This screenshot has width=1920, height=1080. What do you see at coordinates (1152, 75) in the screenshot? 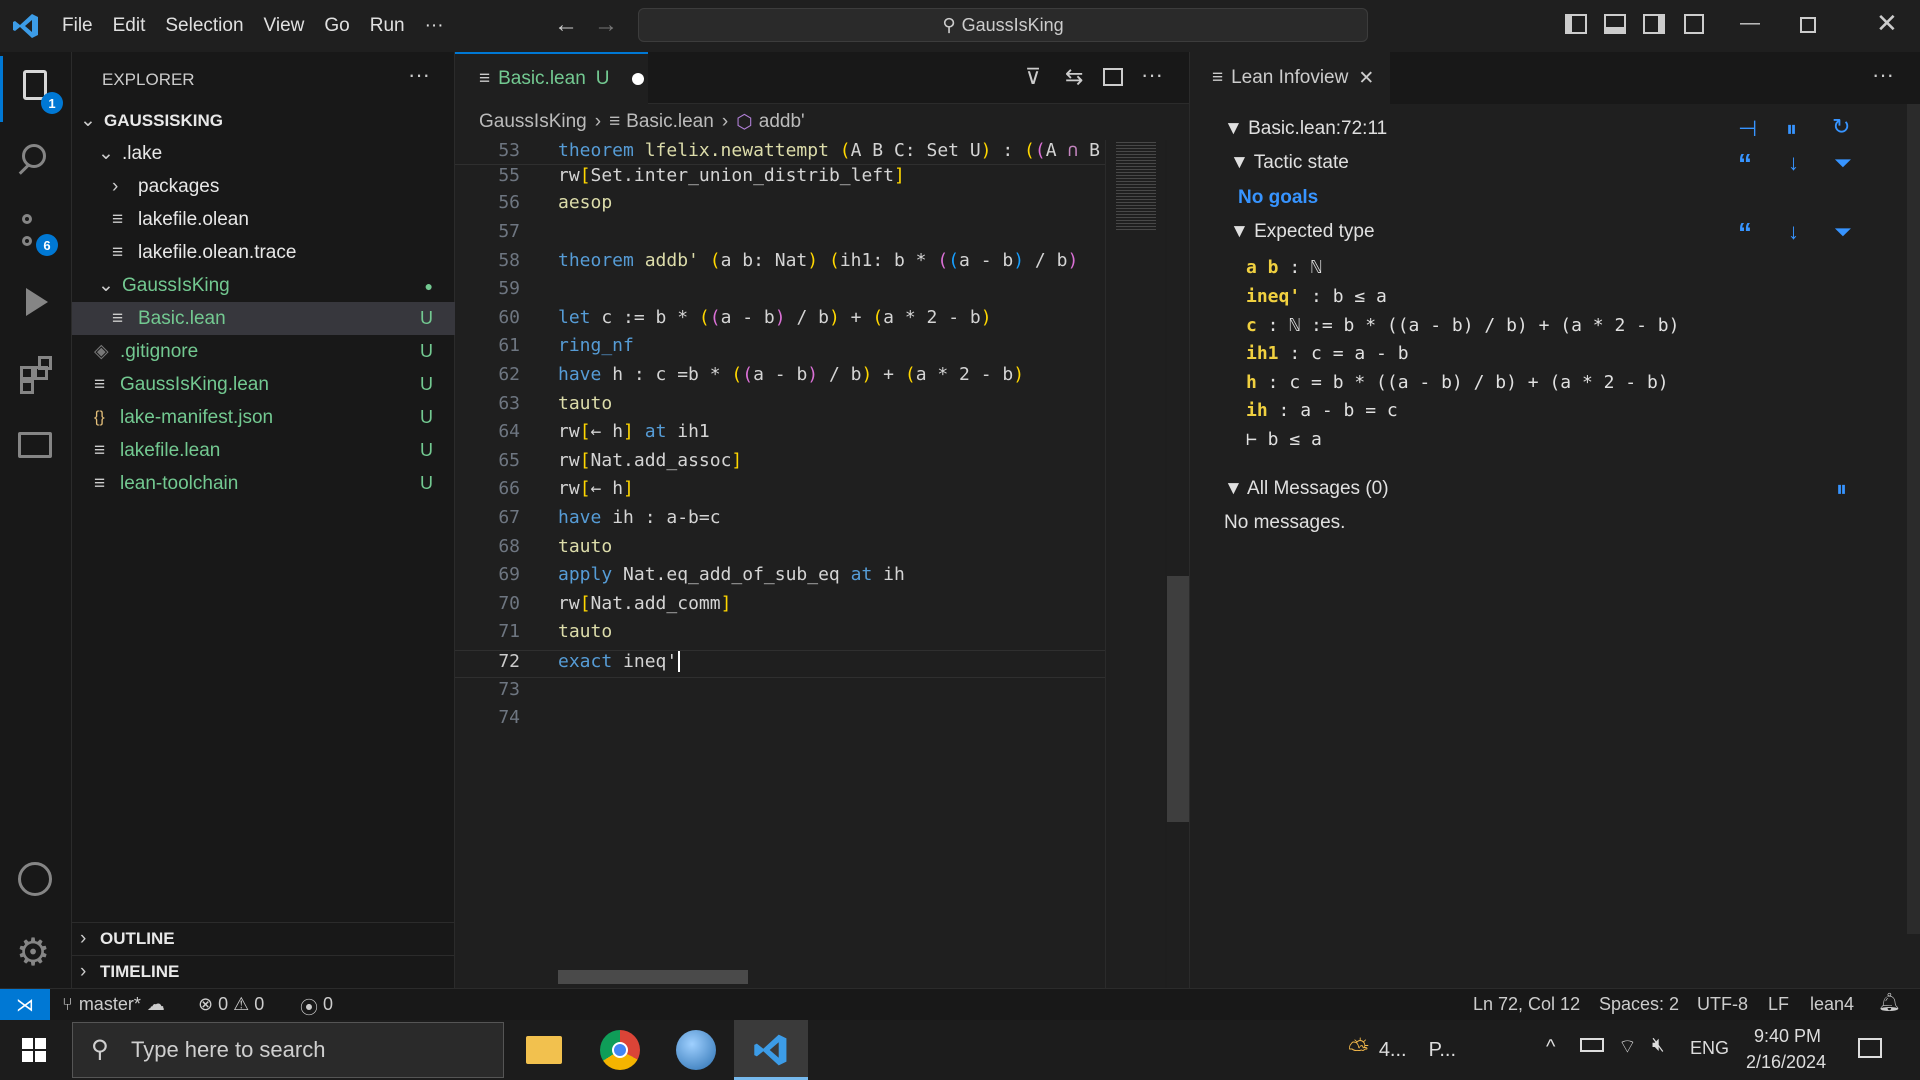
I see `editor-more-icon: ···` at bounding box center [1152, 75].